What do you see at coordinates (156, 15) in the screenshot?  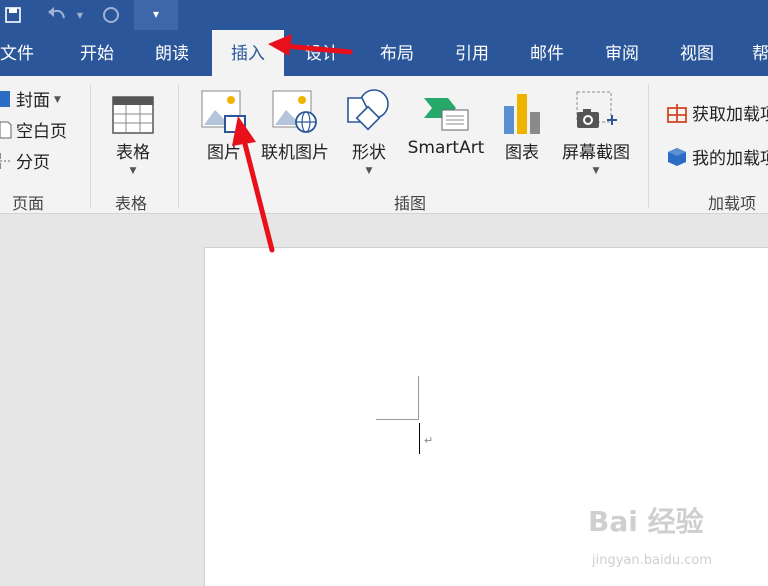 I see `customize-qat-icon: ▾` at bounding box center [156, 15].